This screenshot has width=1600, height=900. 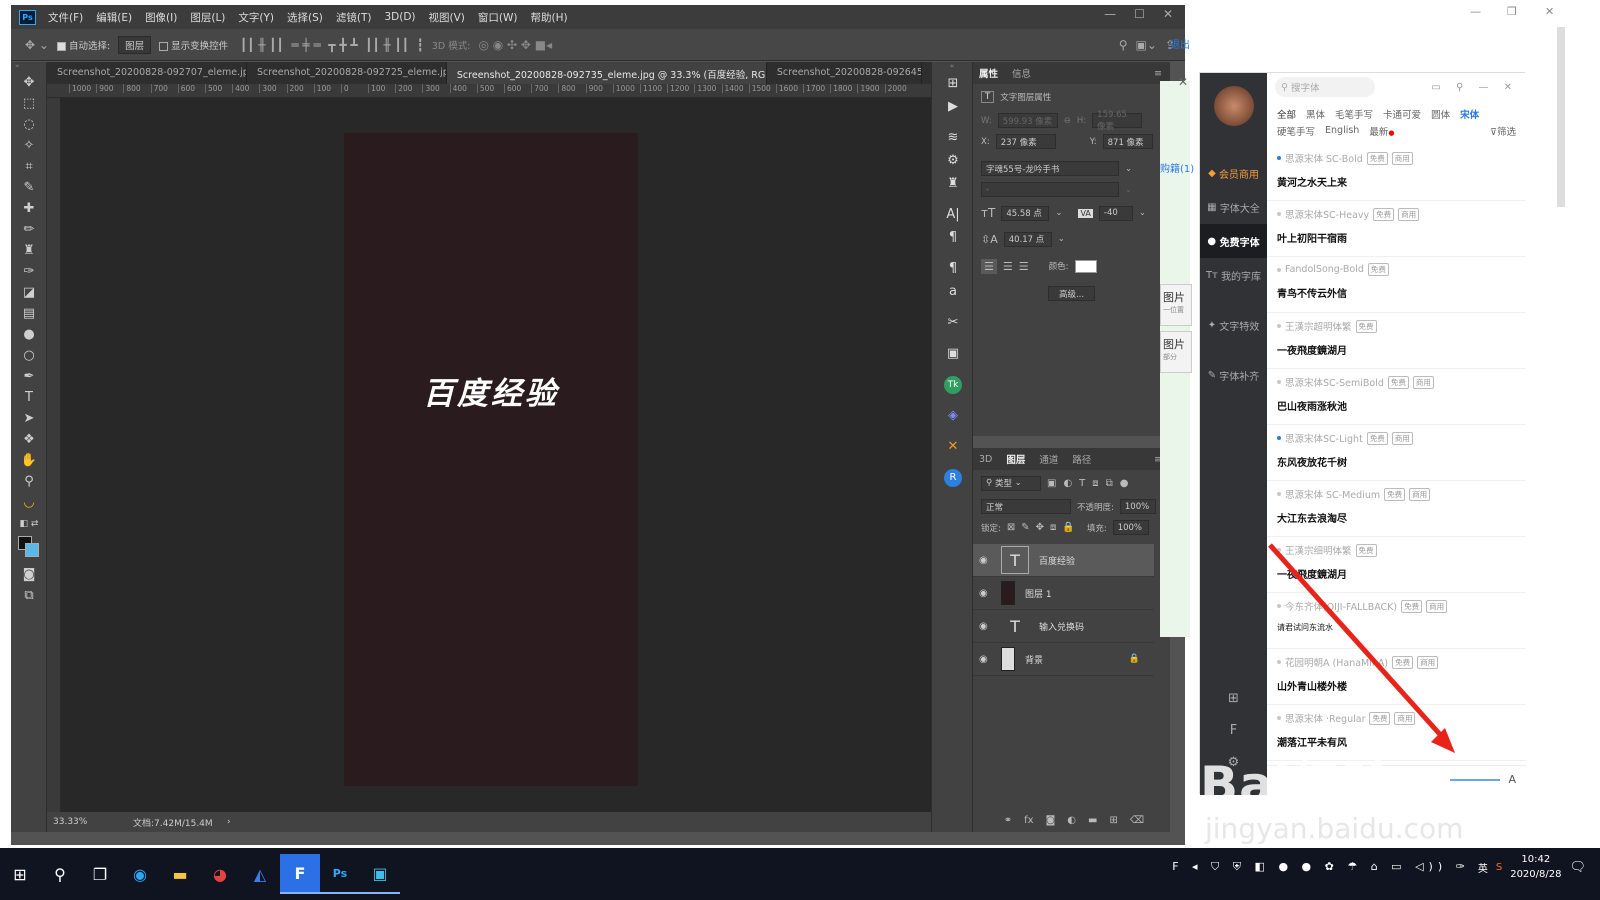 I want to click on layer-row: ◉ T 百度经验, so click(x=1063, y=560).